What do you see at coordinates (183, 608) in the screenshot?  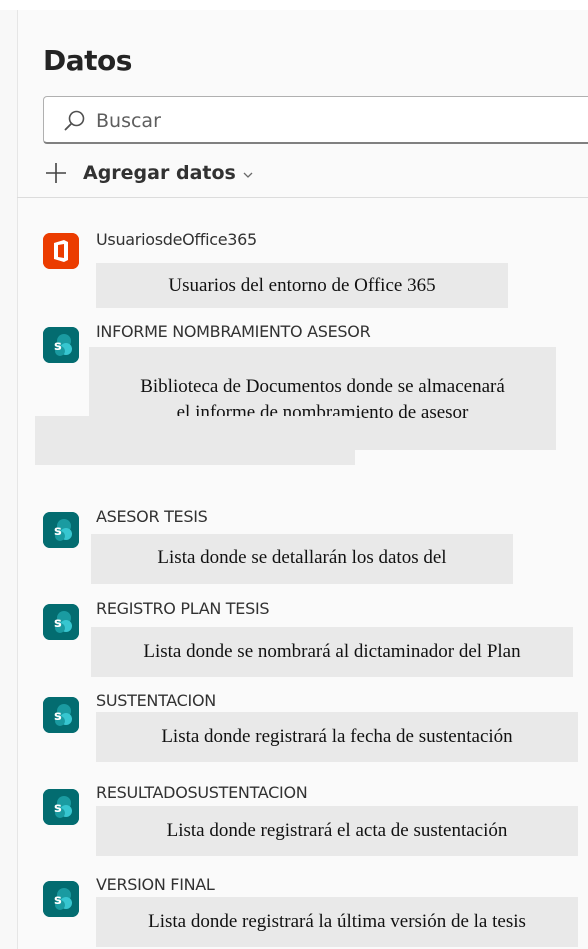 I see `item-name: REGISTRO PLAN TESIS` at bounding box center [183, 608].